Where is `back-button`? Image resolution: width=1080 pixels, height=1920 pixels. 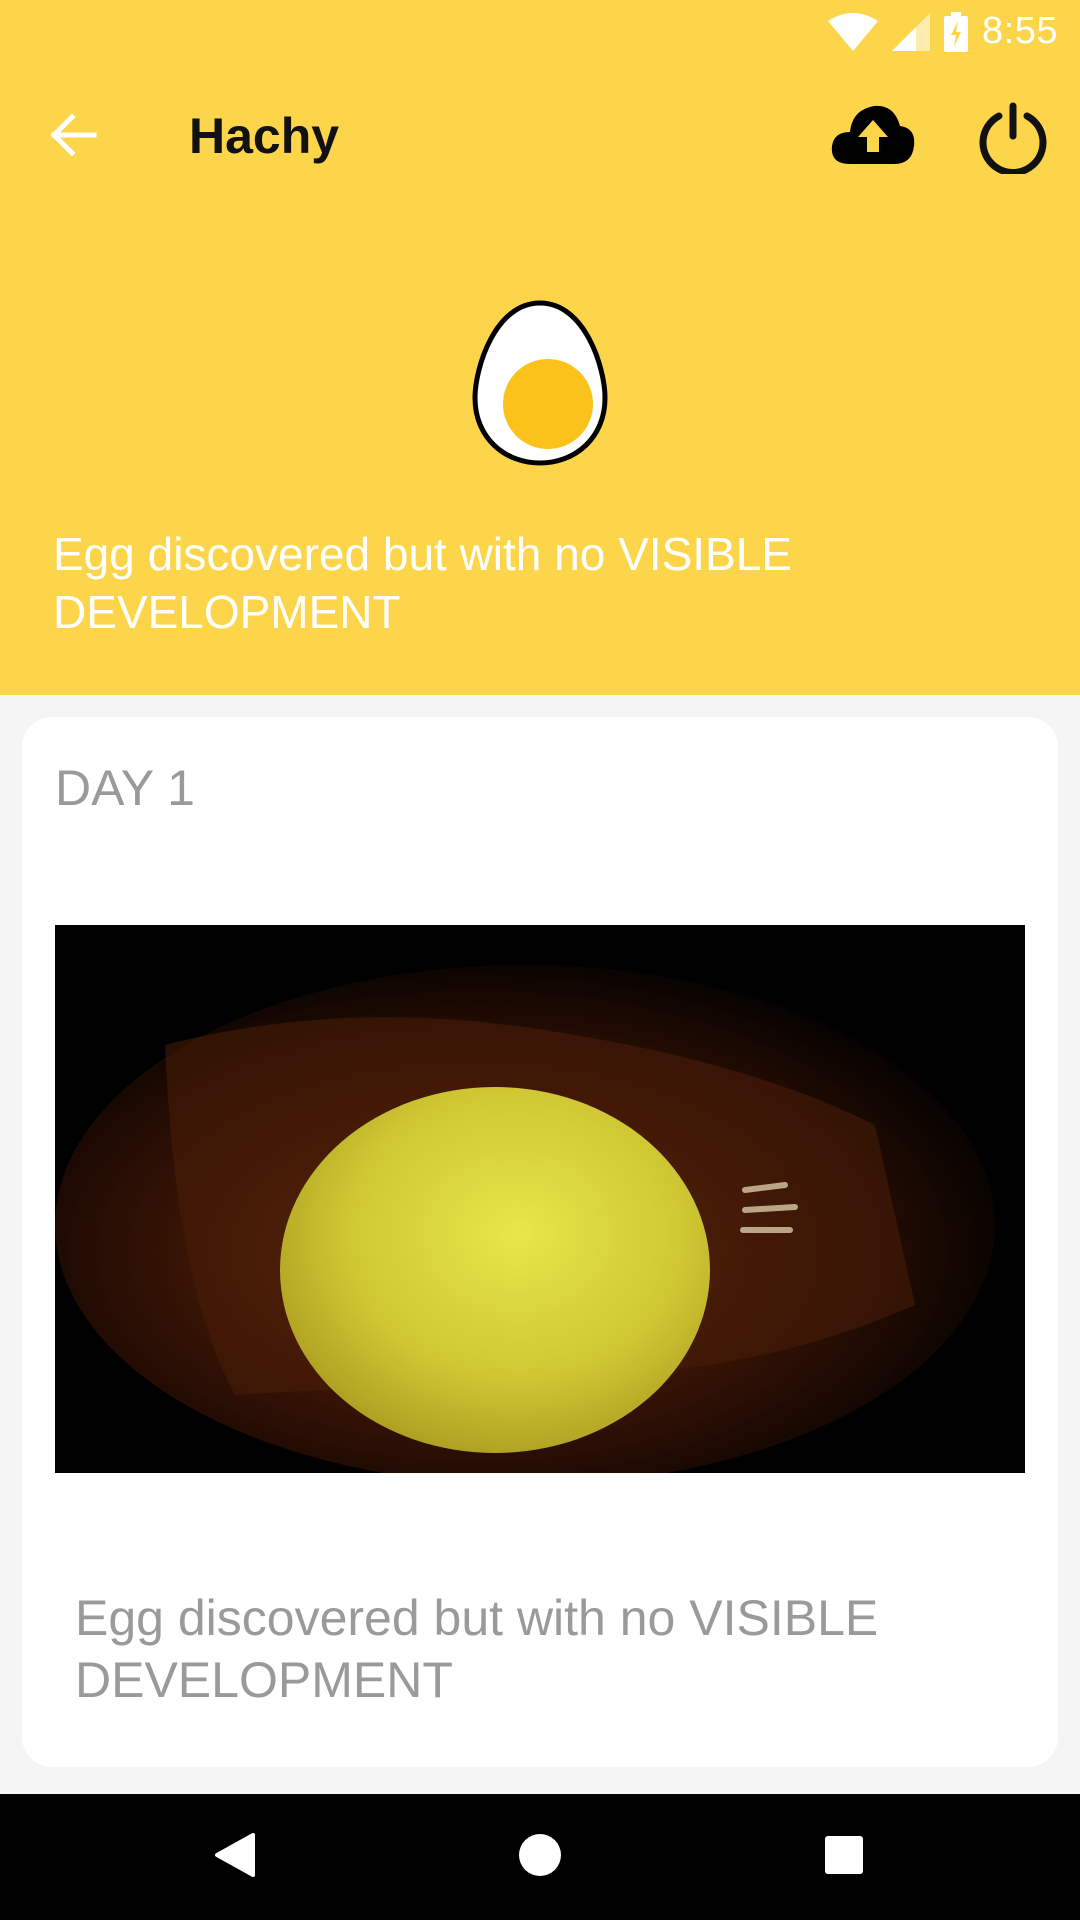
back-button is located at coordinates (74, 137).